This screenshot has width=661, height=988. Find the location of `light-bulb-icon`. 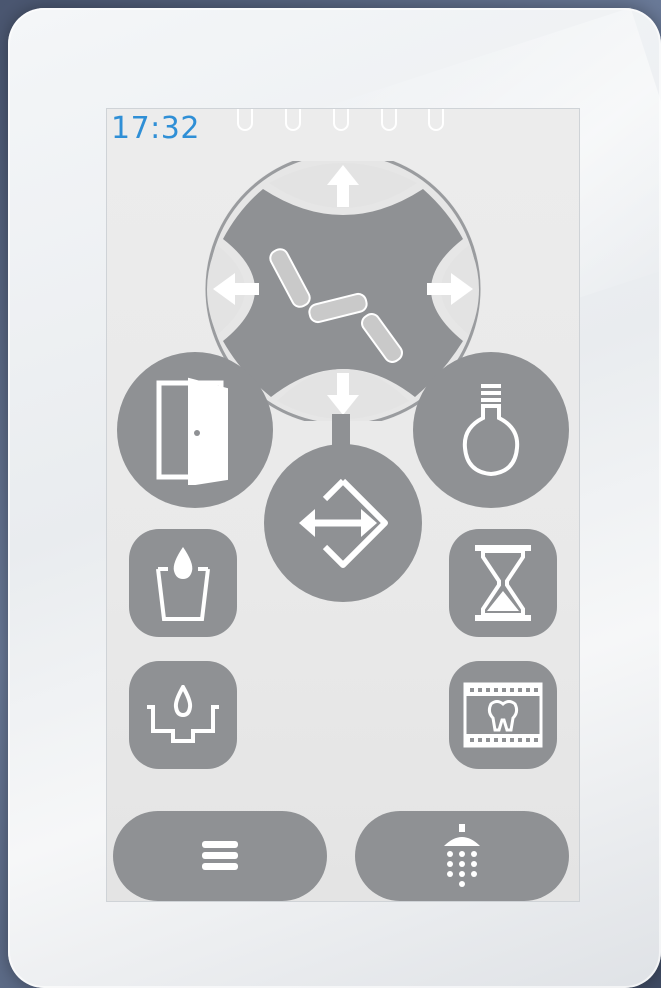

light-bulb-icon is located at coordinates (491, 430).